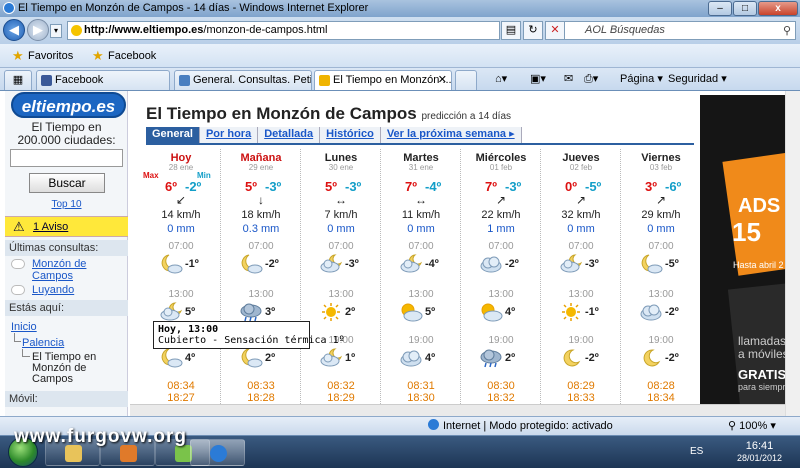  I want to click on day-date: 31 ene, so click(421, 167).